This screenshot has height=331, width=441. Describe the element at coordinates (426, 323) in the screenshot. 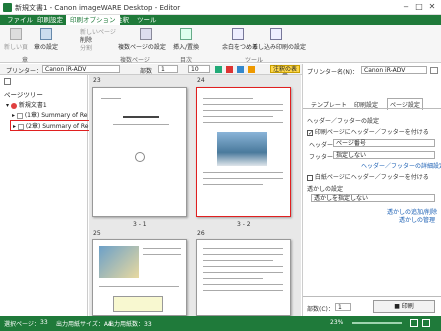

I see `grid-view-icon` at that location.